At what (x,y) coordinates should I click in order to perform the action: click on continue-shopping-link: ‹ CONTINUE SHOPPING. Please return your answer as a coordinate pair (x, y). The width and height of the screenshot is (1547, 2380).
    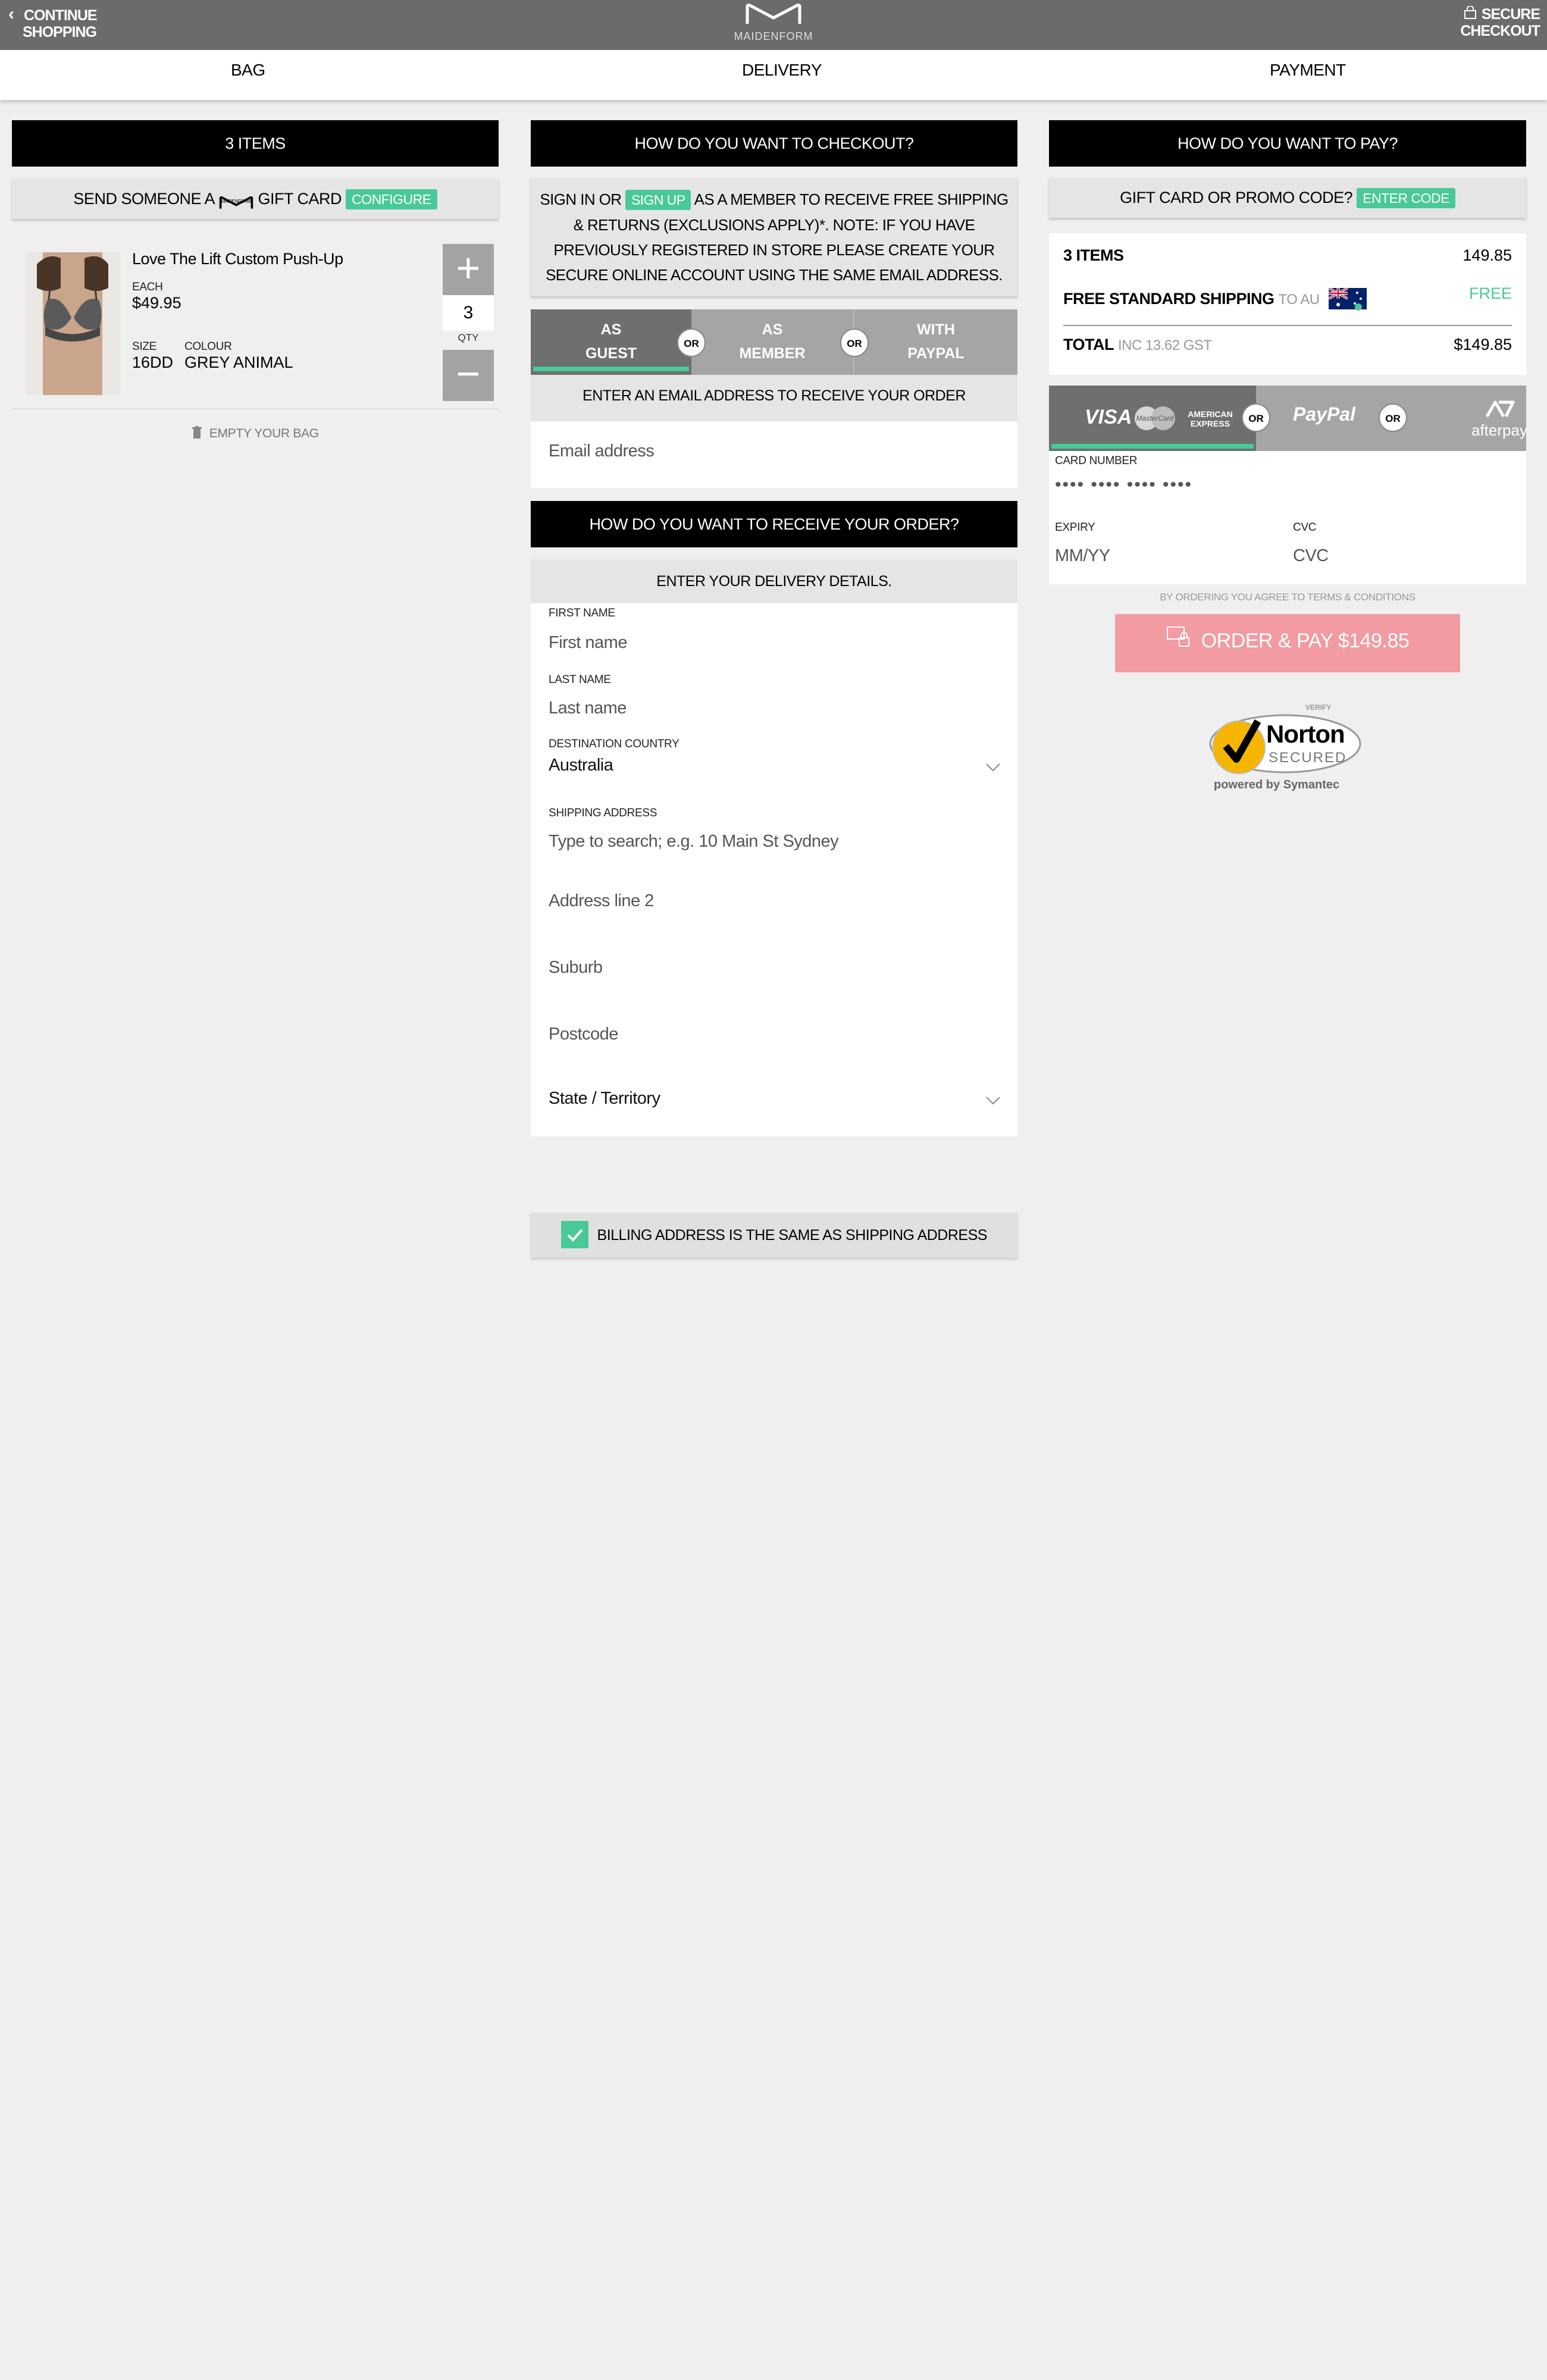
    Looking at the image, I should click on (76, 24).